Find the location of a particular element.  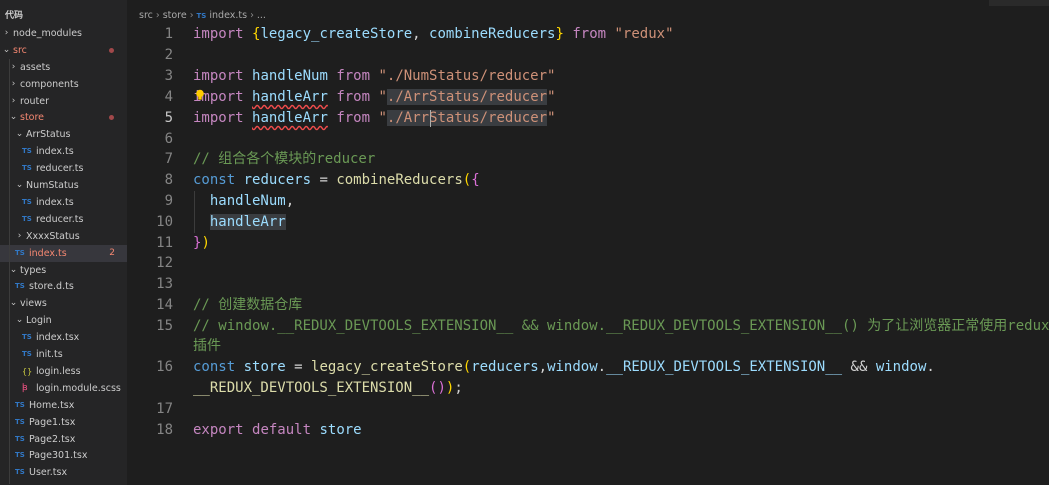

tree-folder: › assets is located at coordinates (63, 67).